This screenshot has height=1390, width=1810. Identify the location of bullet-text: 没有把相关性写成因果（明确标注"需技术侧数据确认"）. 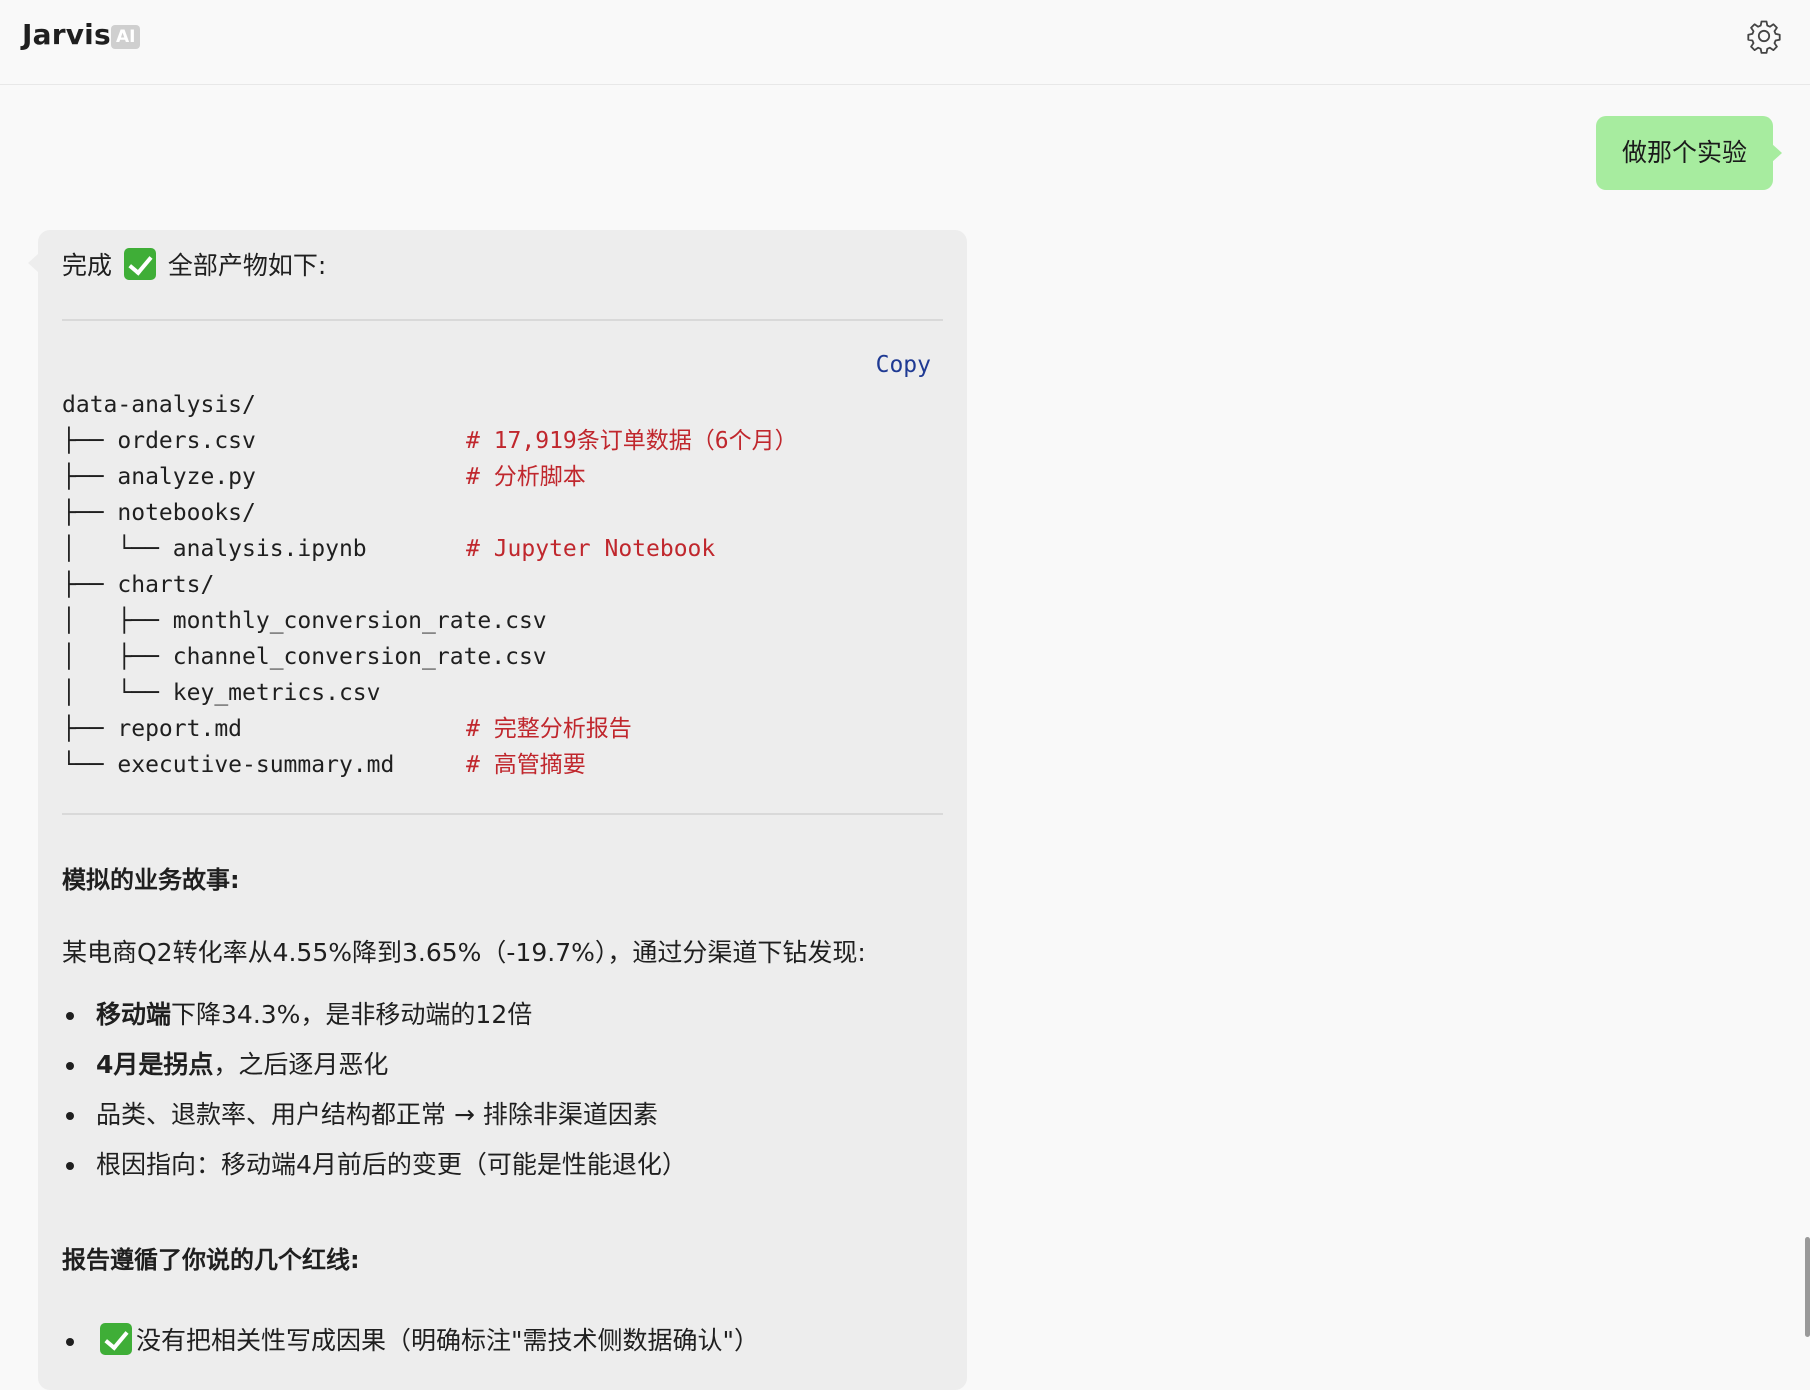
(448, 1340).